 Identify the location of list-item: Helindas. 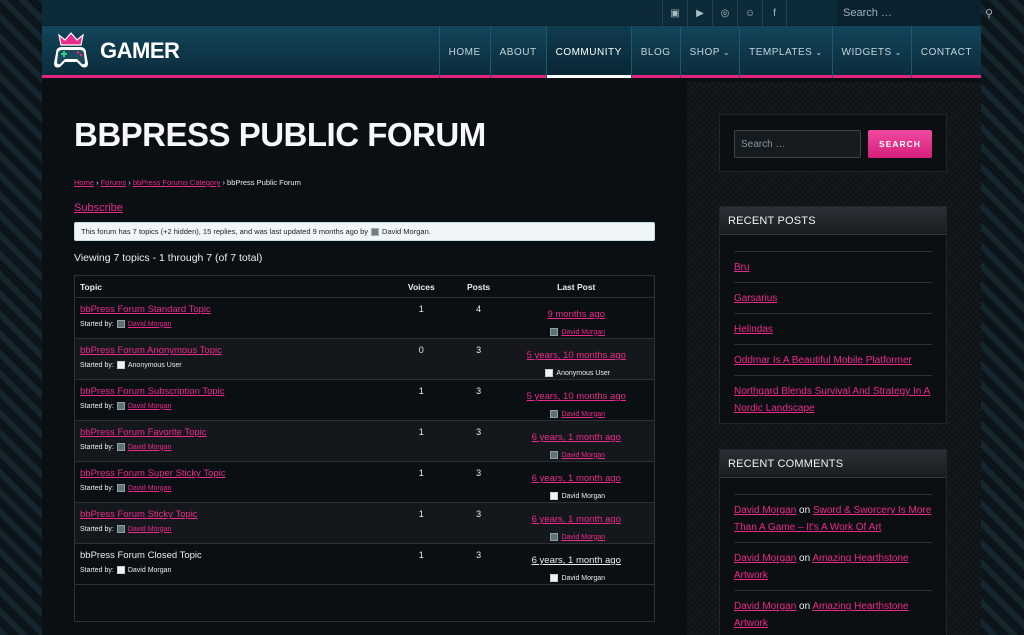
(833, 328).